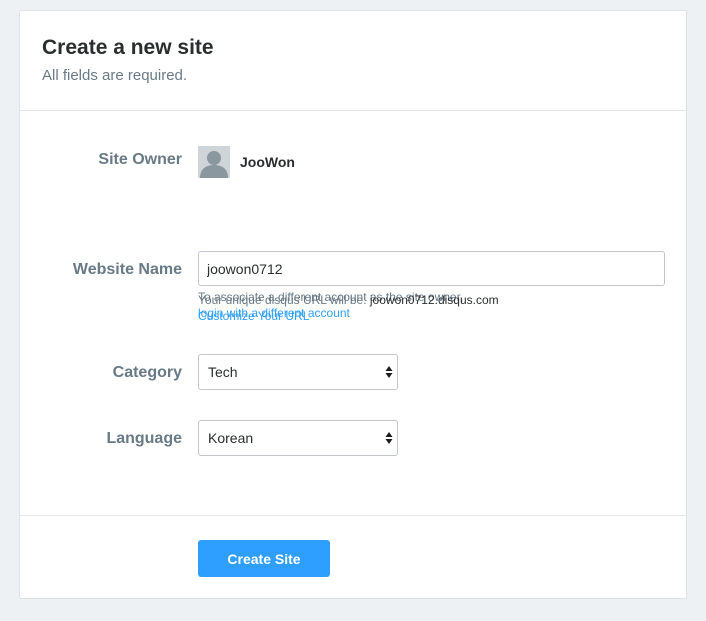 The image size is (706, 621). I want to click on page-title: Create a new site, so click(128, 47).